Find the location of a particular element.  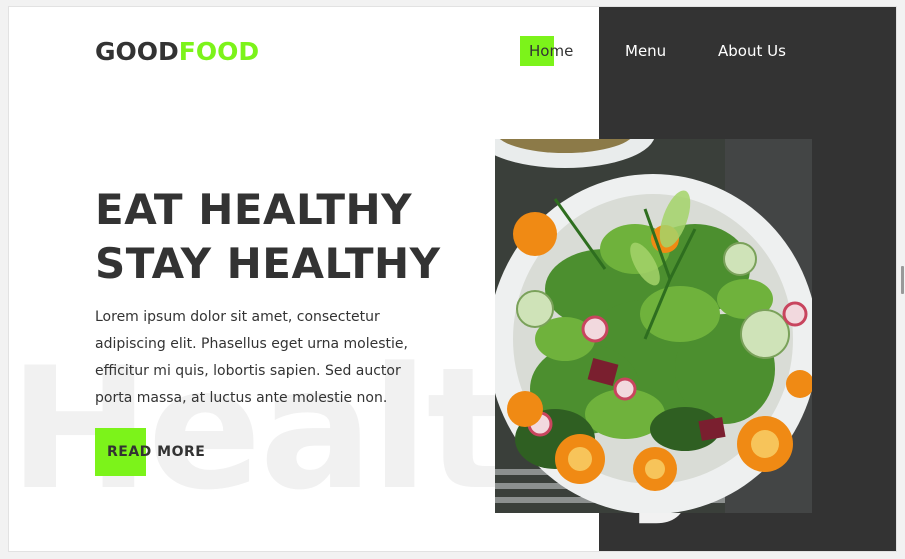

scrollbar-handle is located at coordinates (902, 280).